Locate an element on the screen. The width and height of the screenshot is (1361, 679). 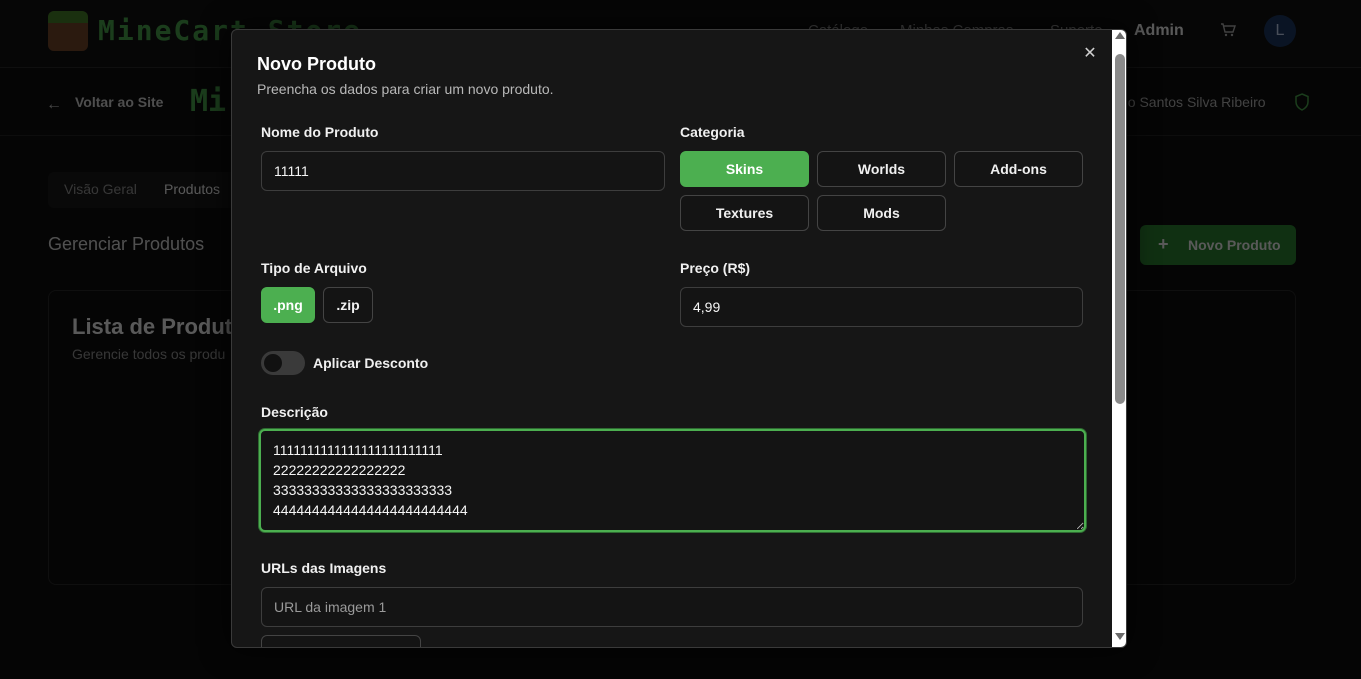
toggle-knob is located at coordinates (273, 363).